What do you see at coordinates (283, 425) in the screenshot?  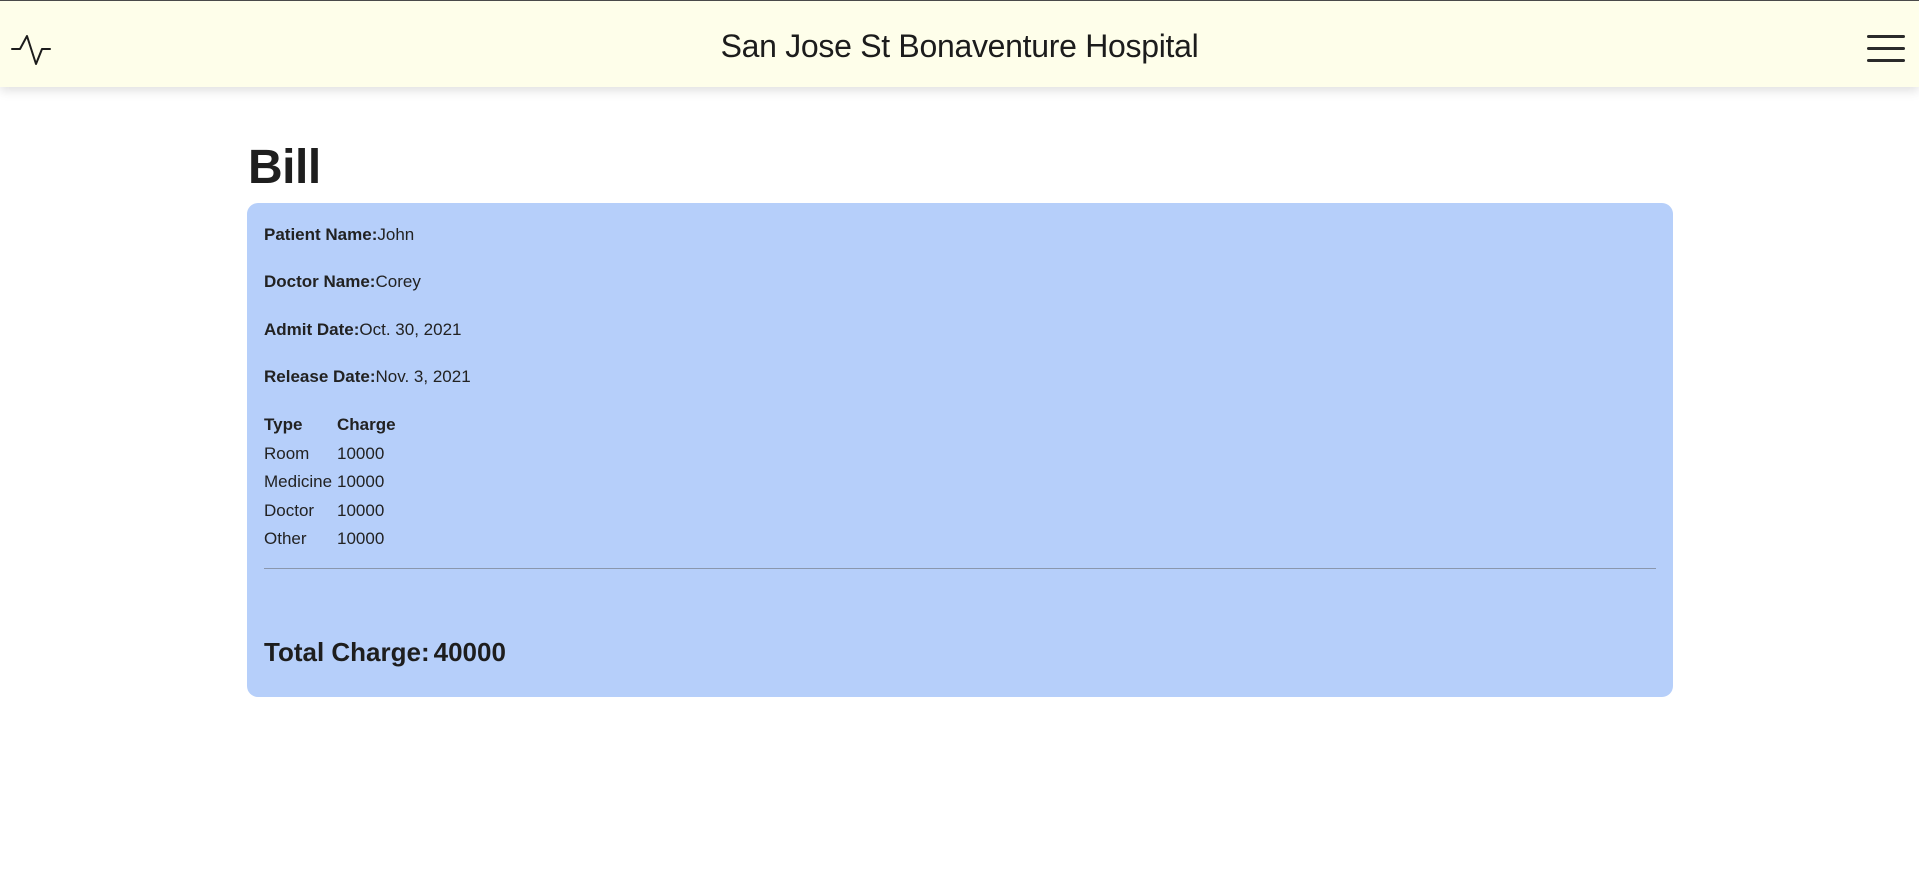 I see `column-header-type: Type` at bounding box center [283, 425].